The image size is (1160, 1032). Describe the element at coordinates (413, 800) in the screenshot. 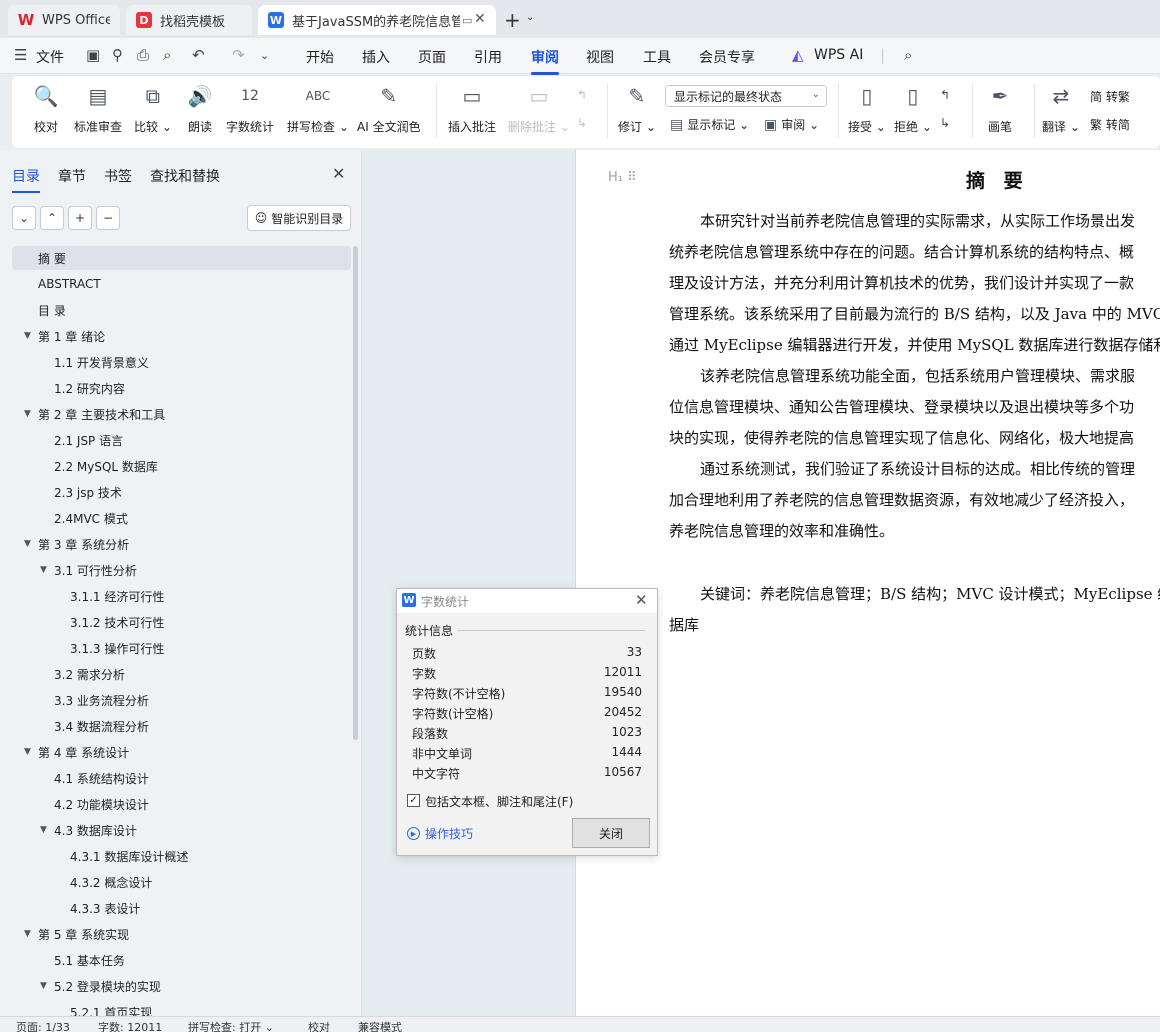

I see `include-textboxes-checkbox: ✓` at that location.